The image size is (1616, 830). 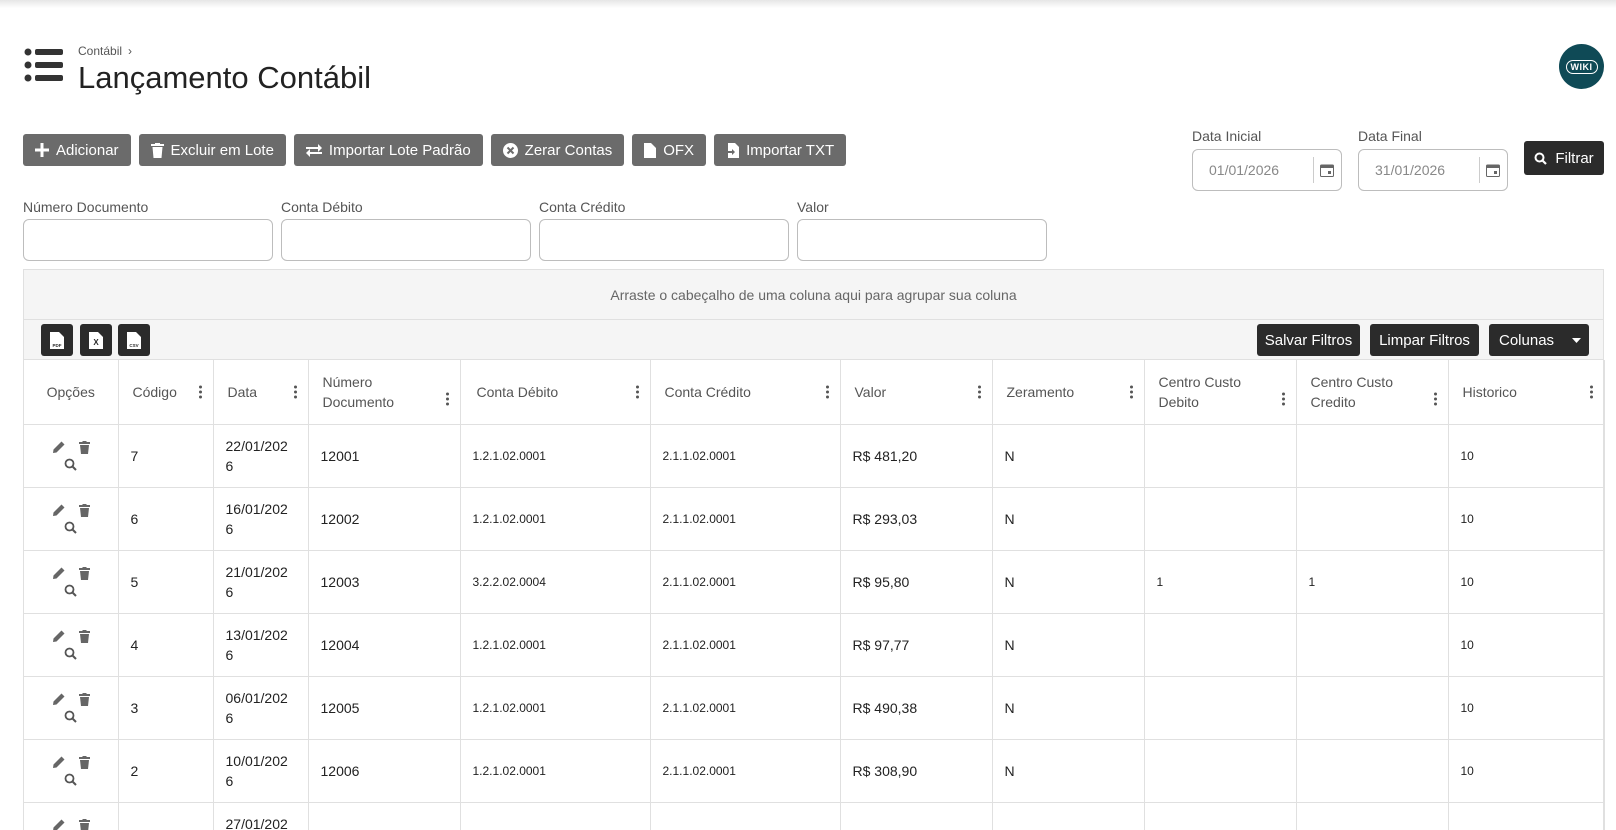 What do you see at coordinates (1577, 340) in the screenshot?
I see `caret-down-icon` at bounding box center [1577, 340].